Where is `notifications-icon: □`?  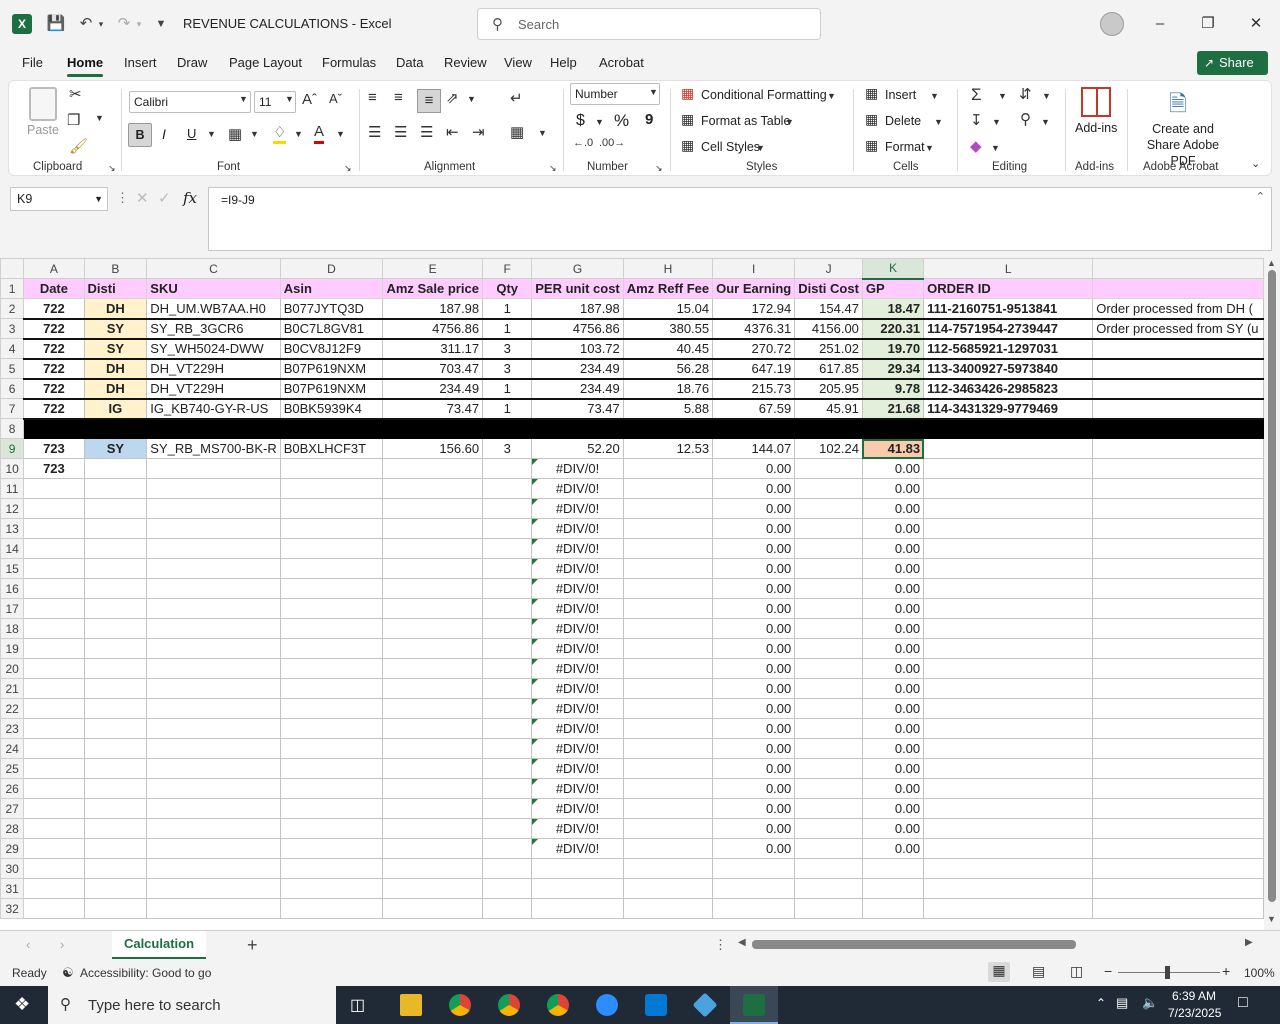 notifications-icon: □ is located at coordinates (1243, 1003).